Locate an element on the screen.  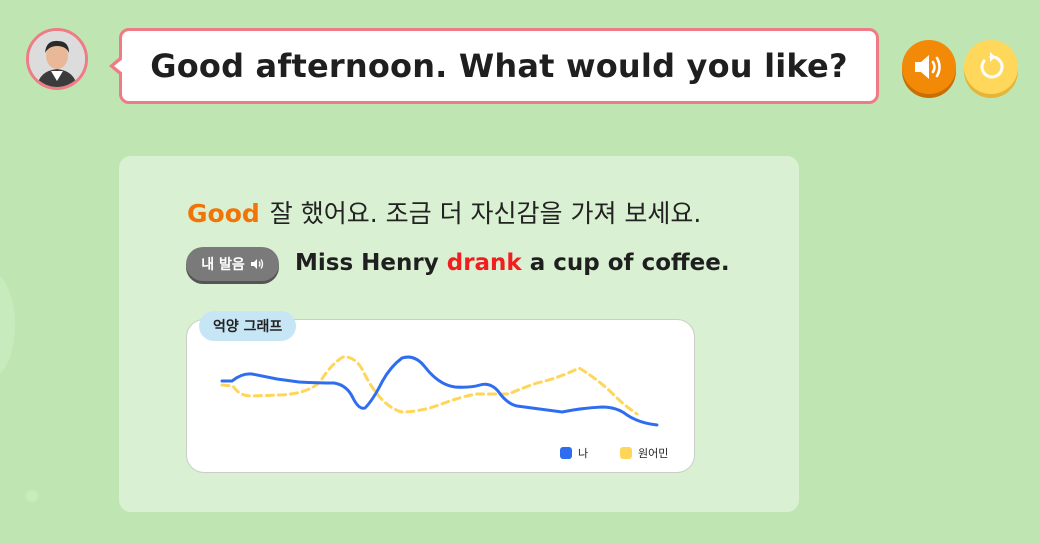
my-pronunciation-button: 내 발음 is located at coordinates (232, 264).